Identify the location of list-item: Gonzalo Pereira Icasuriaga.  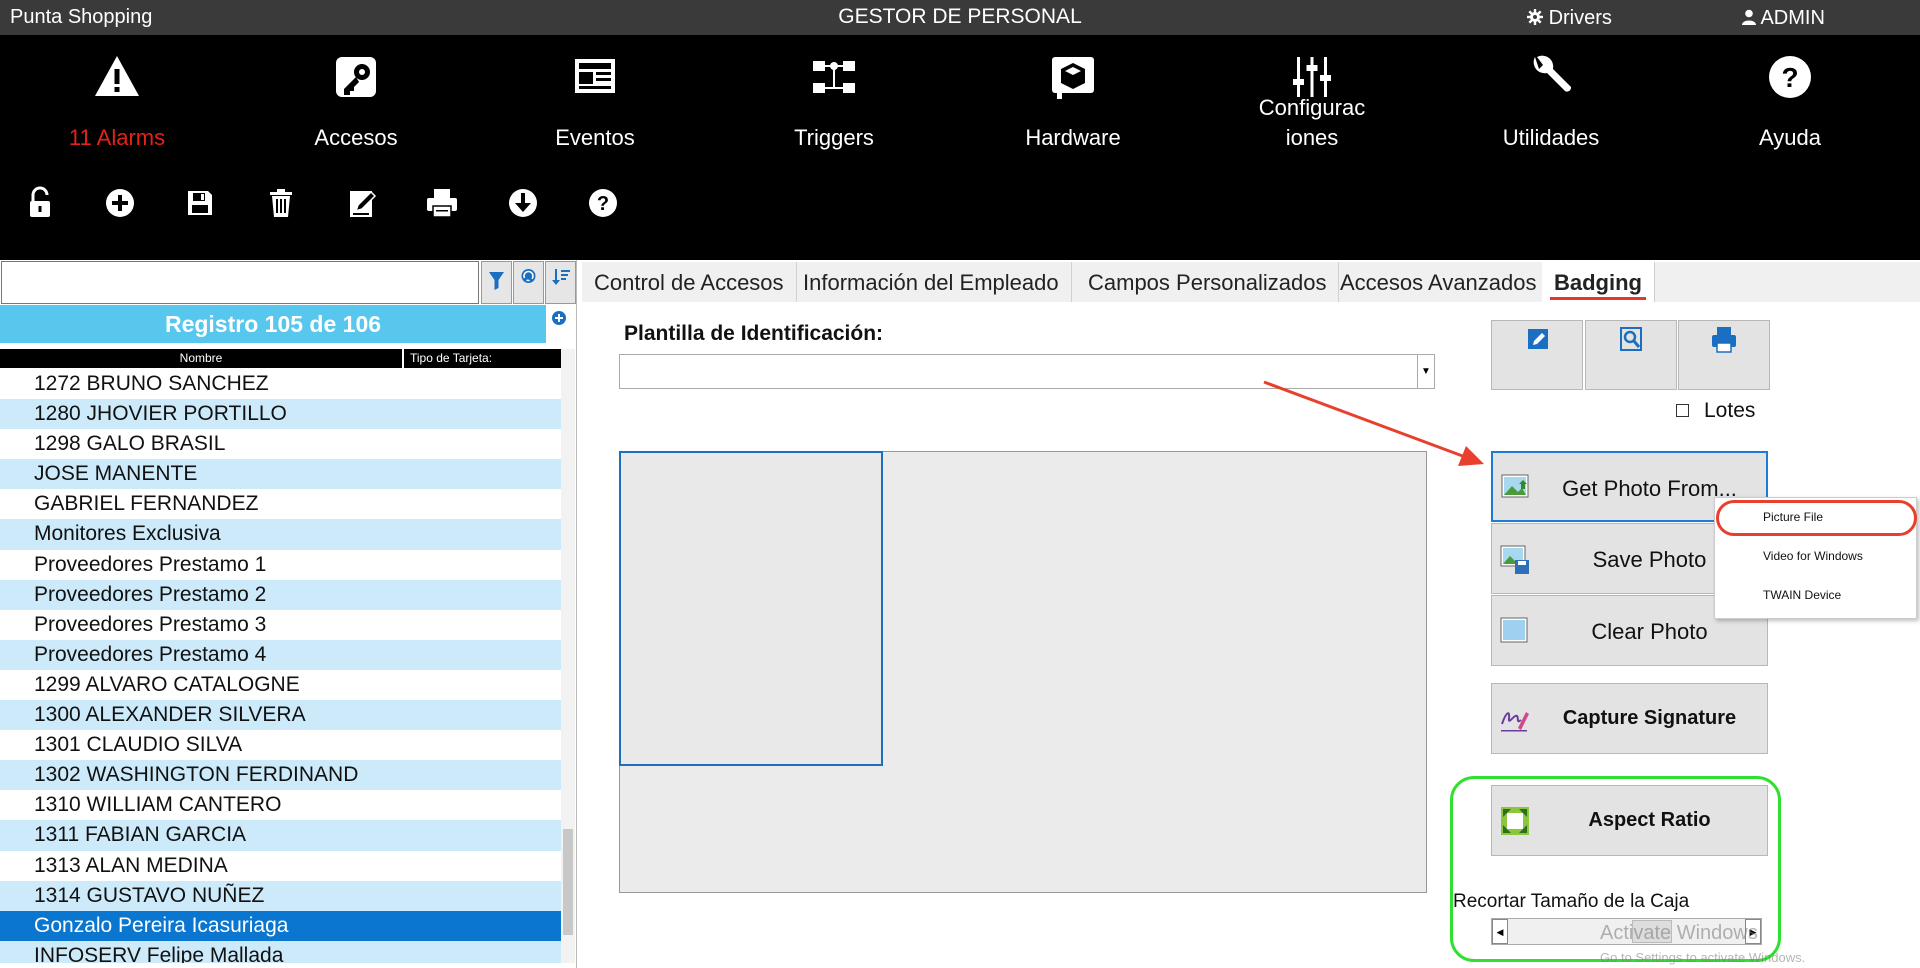
(280, 925).